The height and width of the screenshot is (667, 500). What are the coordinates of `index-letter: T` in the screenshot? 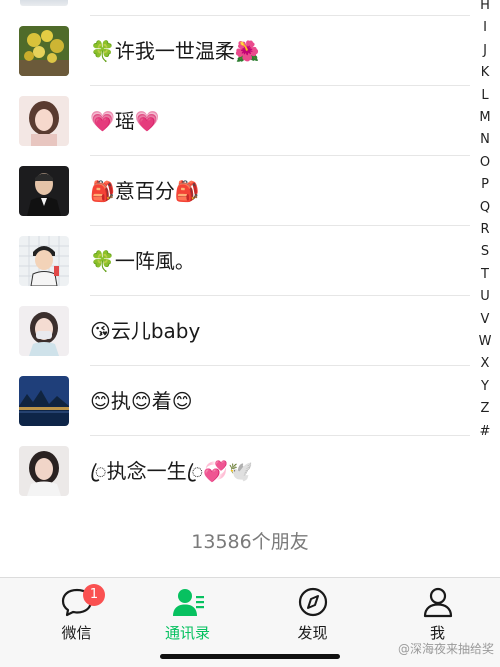 It's located at (485, 274).